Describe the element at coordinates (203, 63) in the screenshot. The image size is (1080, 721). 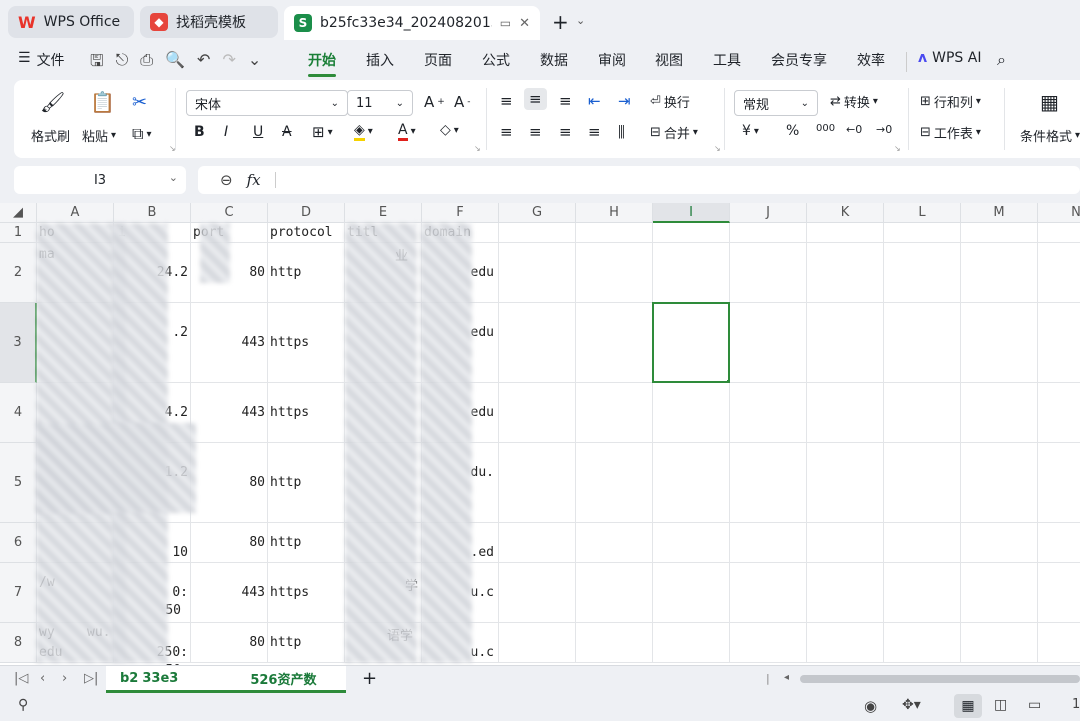
I see `undo-icon: ↶` at that location.